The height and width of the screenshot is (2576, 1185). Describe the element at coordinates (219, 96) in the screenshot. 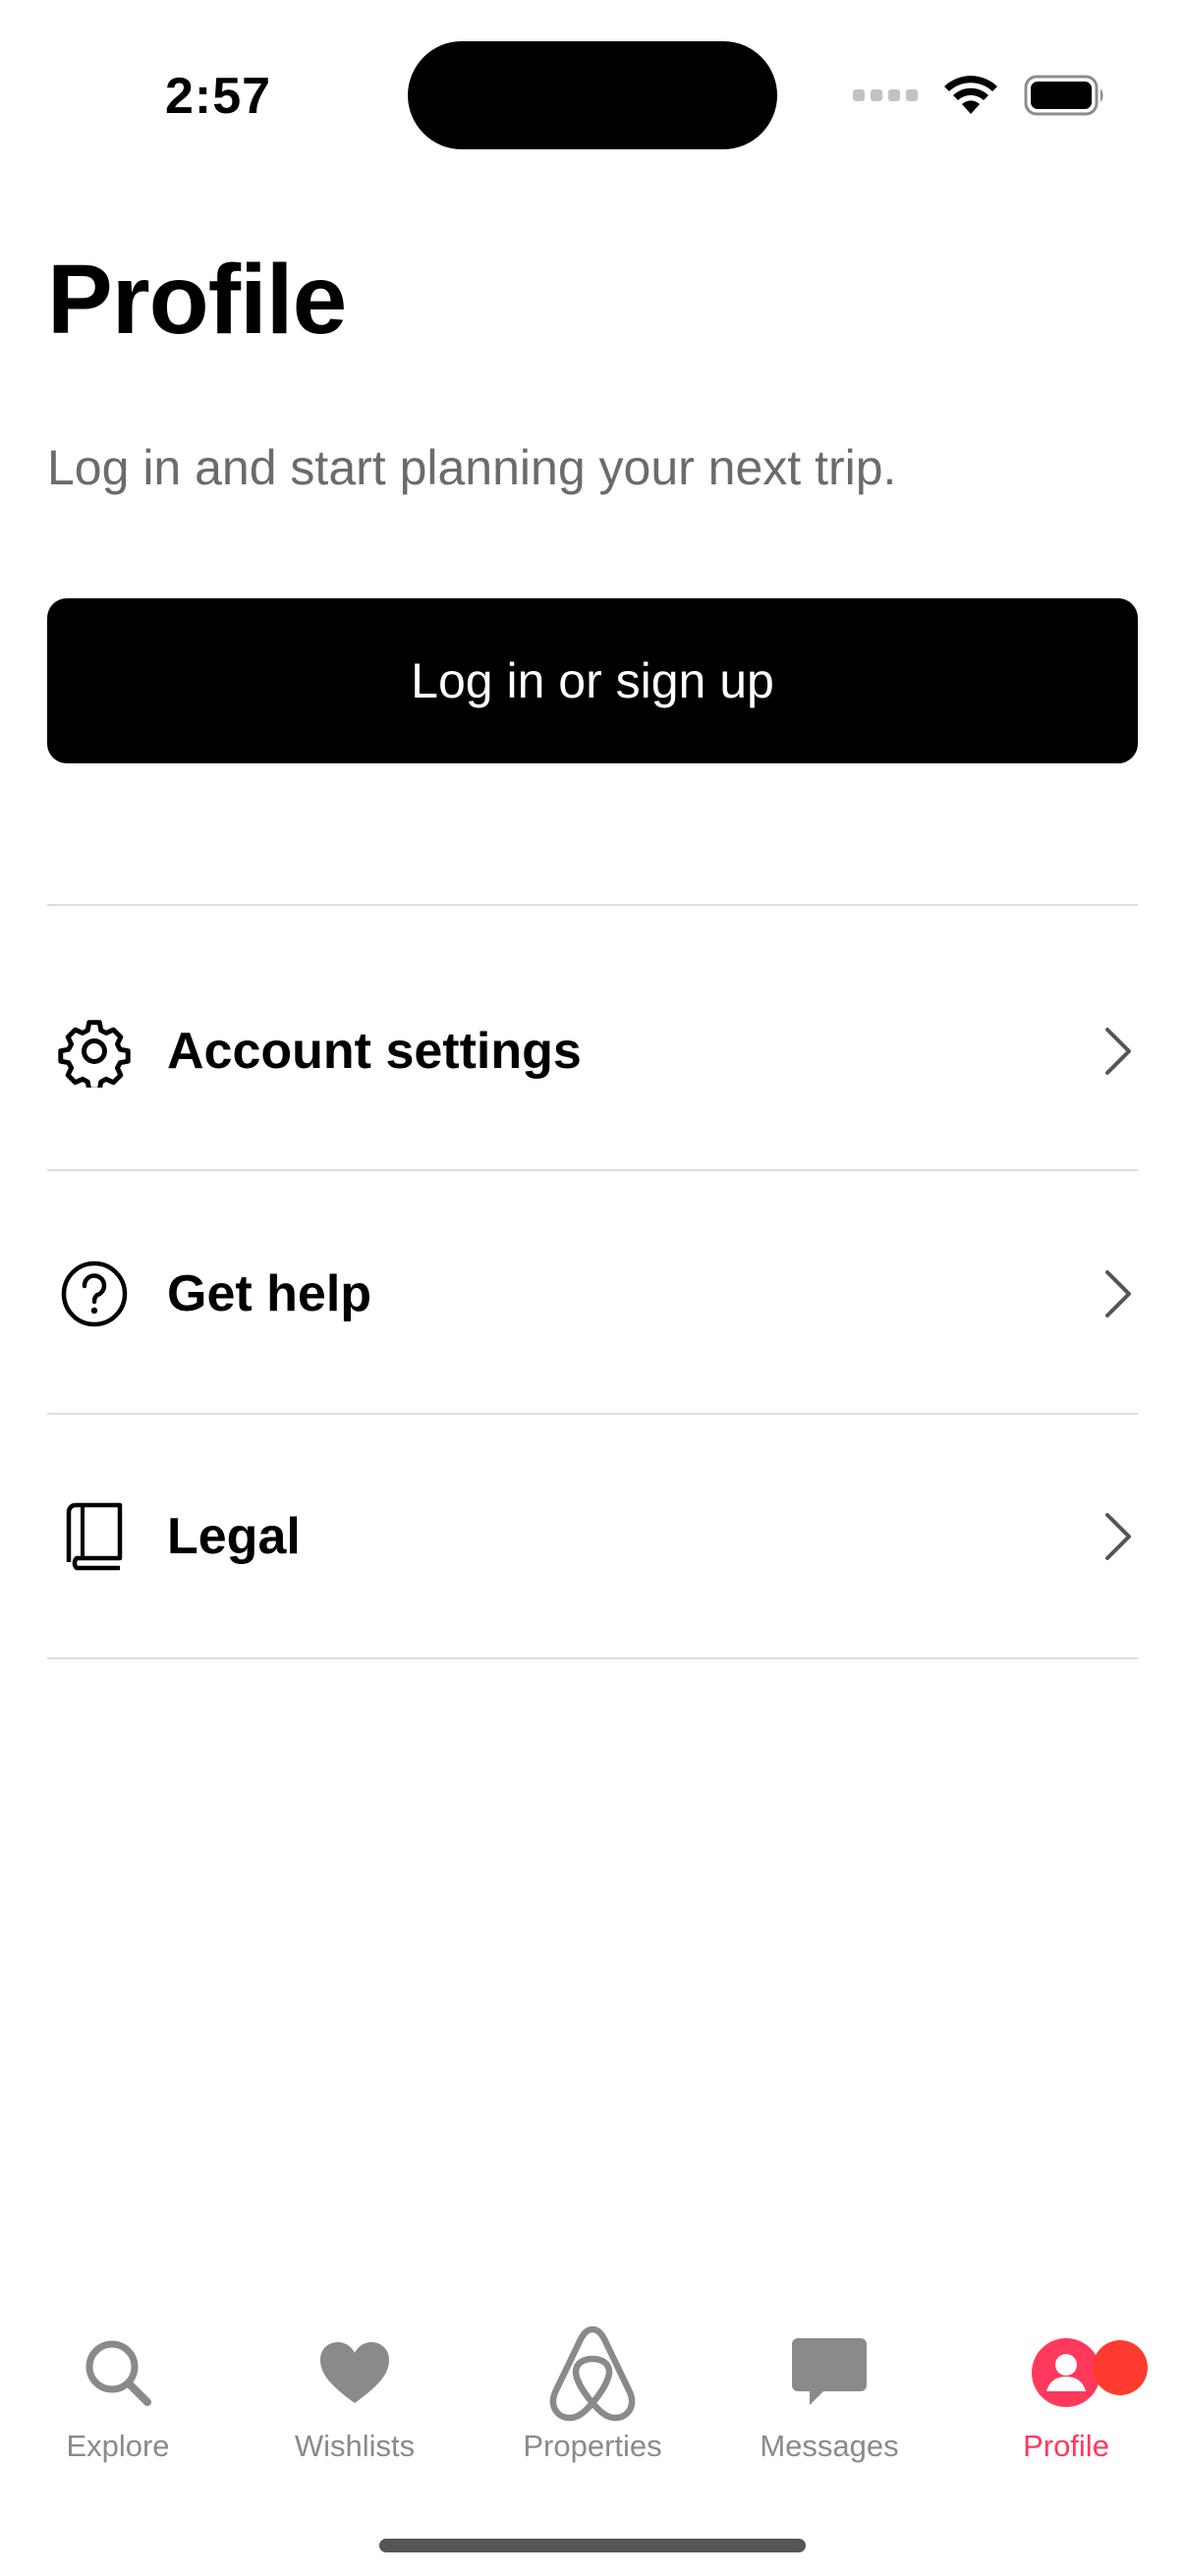

I see `status-time: 2:57` at that location.